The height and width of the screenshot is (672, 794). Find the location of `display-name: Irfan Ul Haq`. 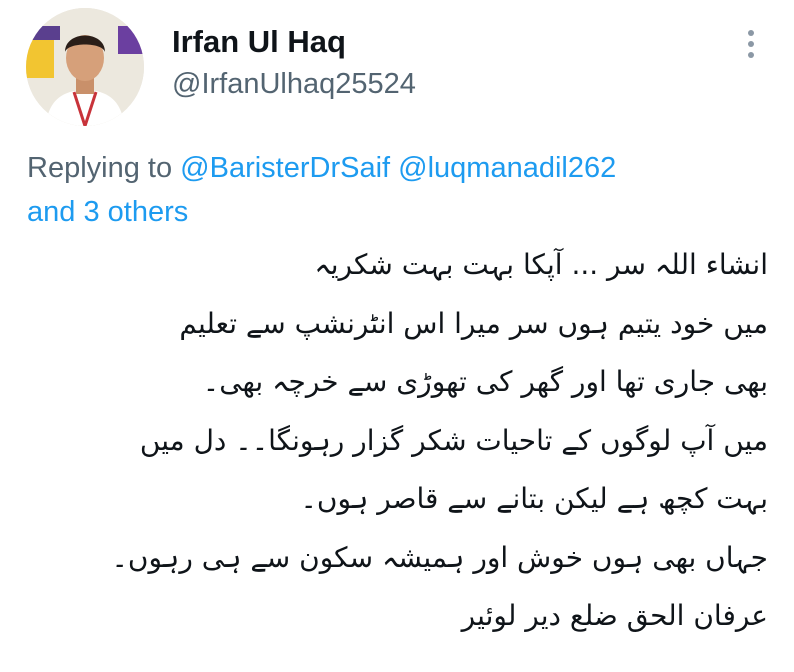

display-name: Irfan Ul Haq is located at coordinates (259, 42).